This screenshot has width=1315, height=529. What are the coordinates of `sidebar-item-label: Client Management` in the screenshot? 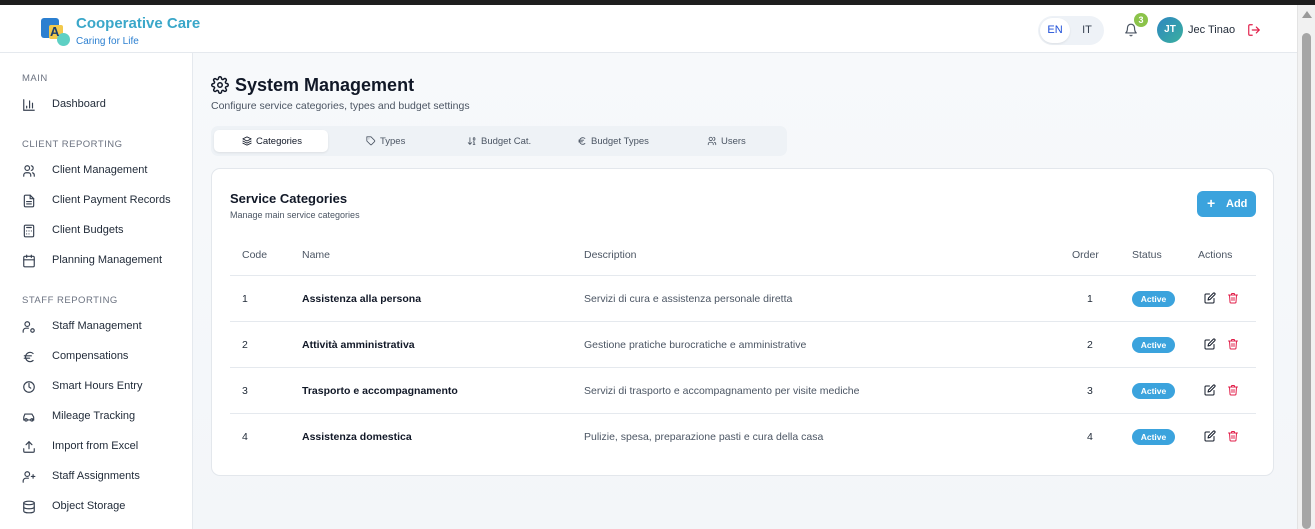 It's located at (100, 170).